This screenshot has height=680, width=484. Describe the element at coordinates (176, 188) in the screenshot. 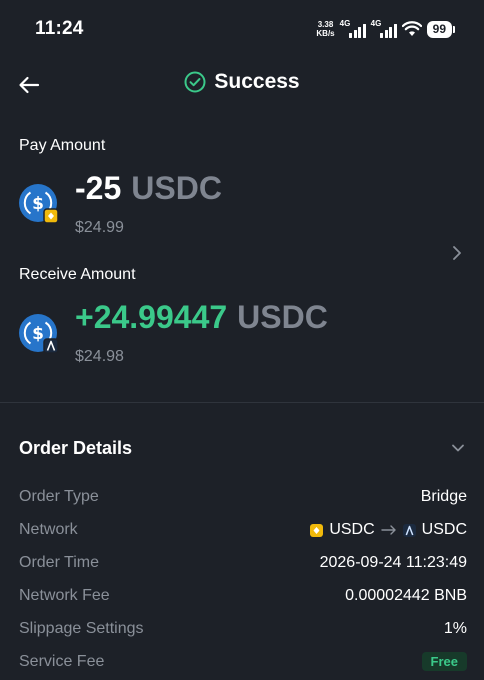

I see `pay-amount-unit: USDC` at that location.